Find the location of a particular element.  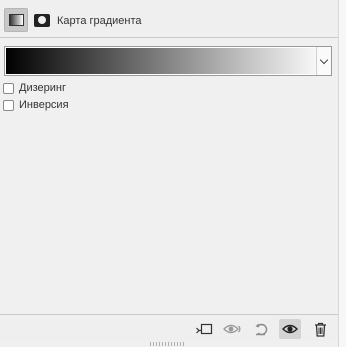

panel-title: Карта градиента is located at coordinates (99, 21).